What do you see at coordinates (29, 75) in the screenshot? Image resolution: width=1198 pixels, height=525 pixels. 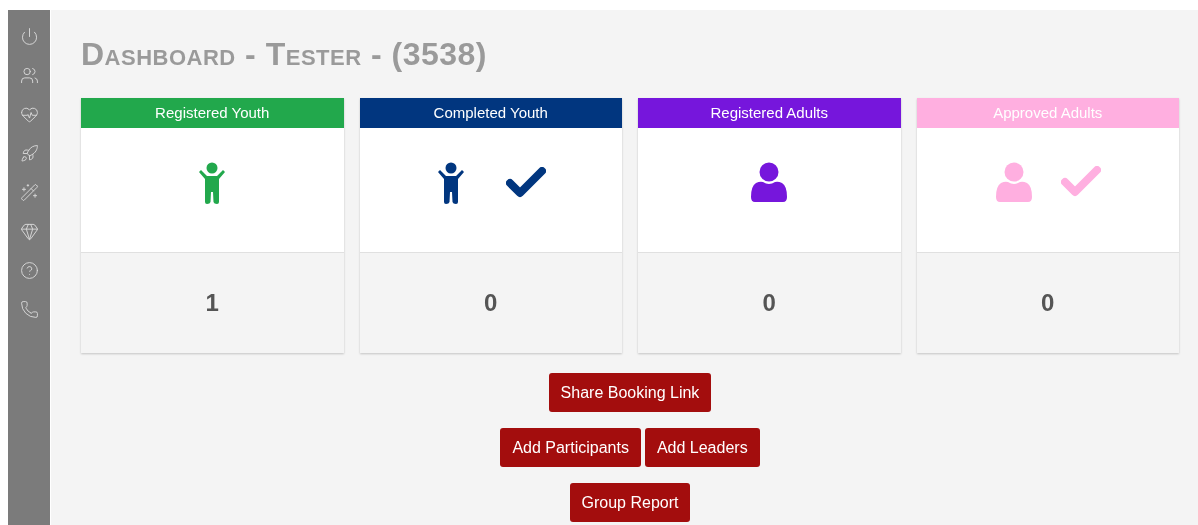 I see `users-icon` at bounding box center [29, 75].